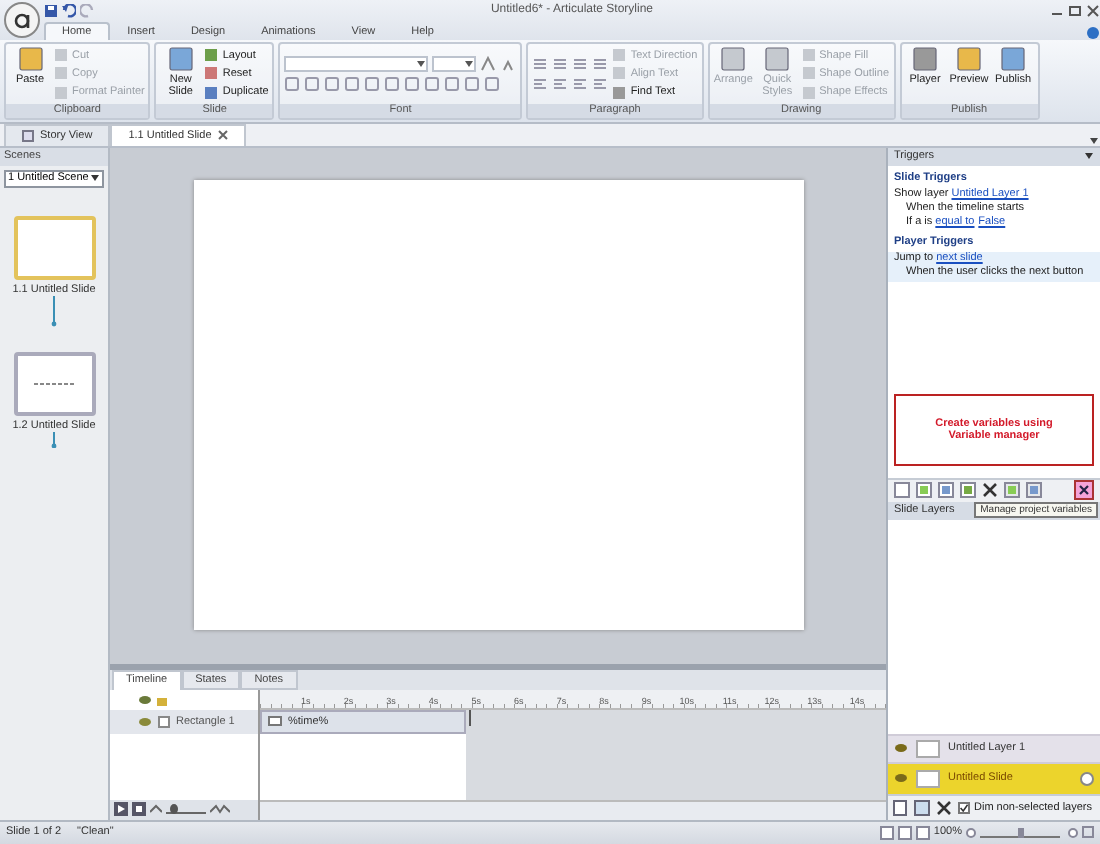 This screenshot has height=844, width=1100. Describe the element at coordinates (432, 83) in the screenshot. I see `change-case-icon` at that location.